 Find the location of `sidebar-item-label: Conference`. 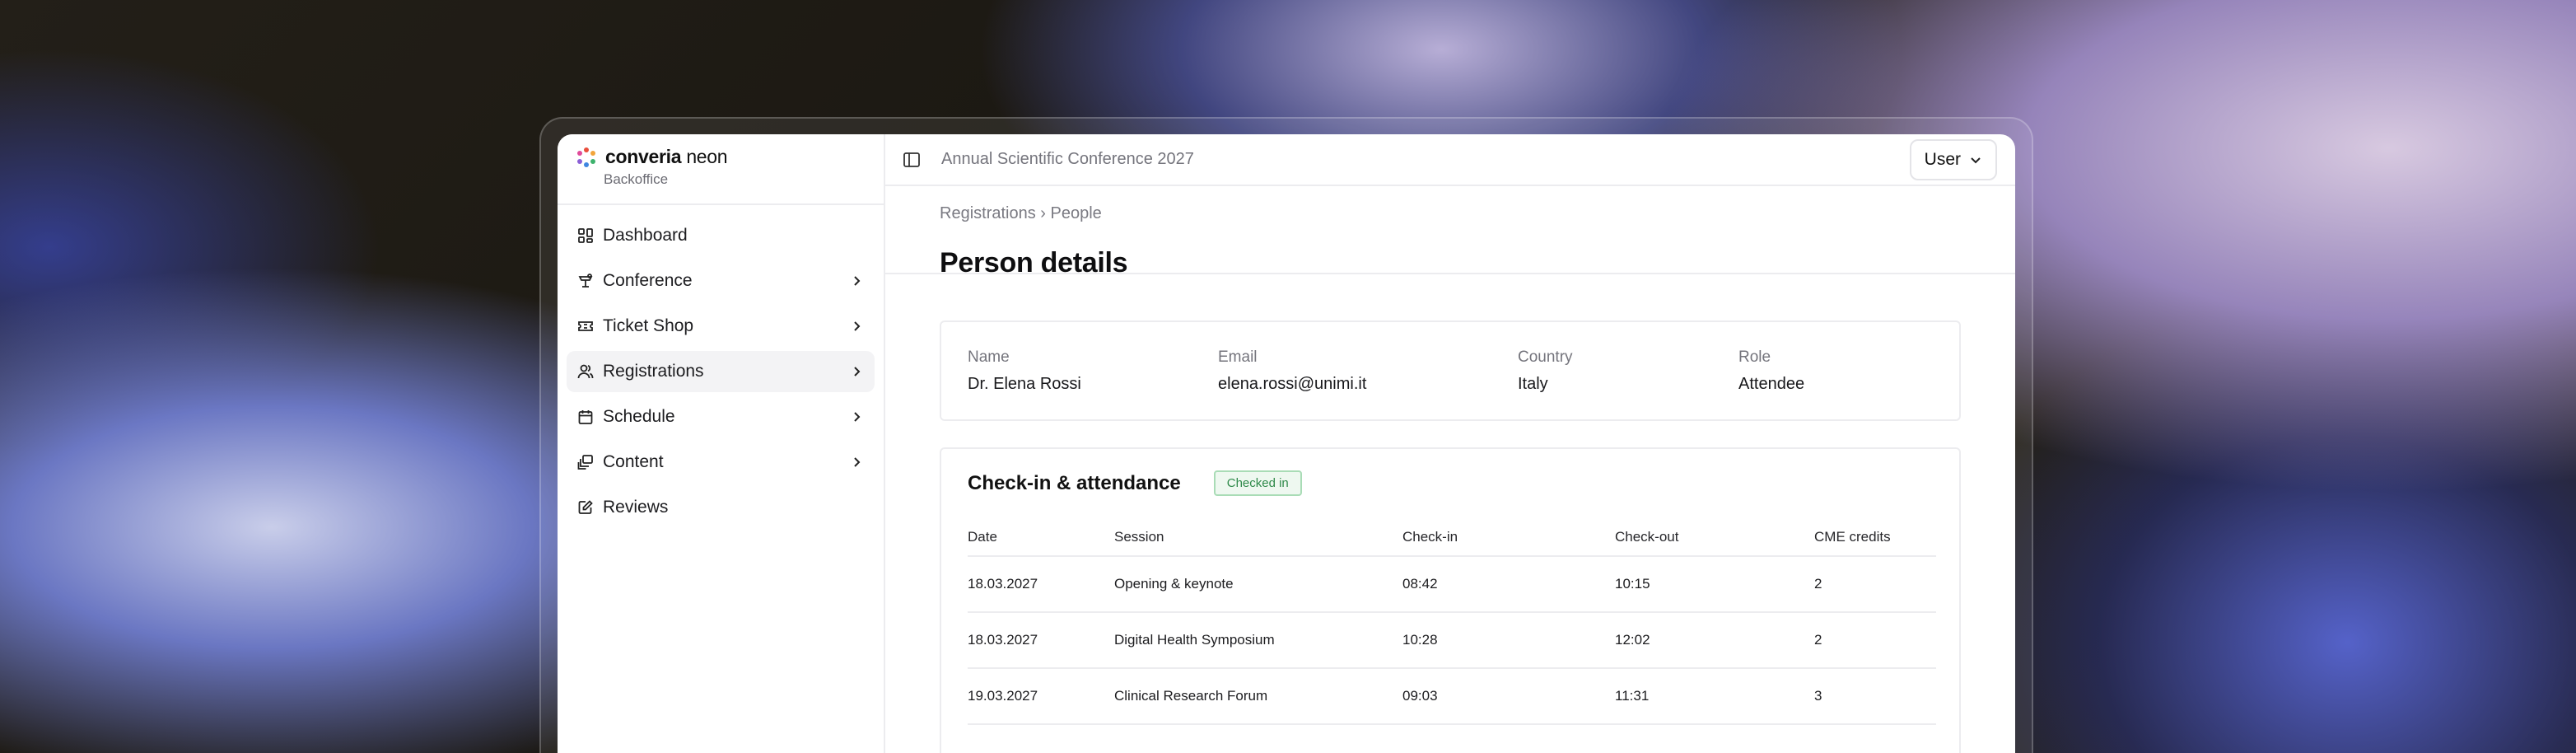

sidebar-item-label: Conference is located at coordinates (648, 280).